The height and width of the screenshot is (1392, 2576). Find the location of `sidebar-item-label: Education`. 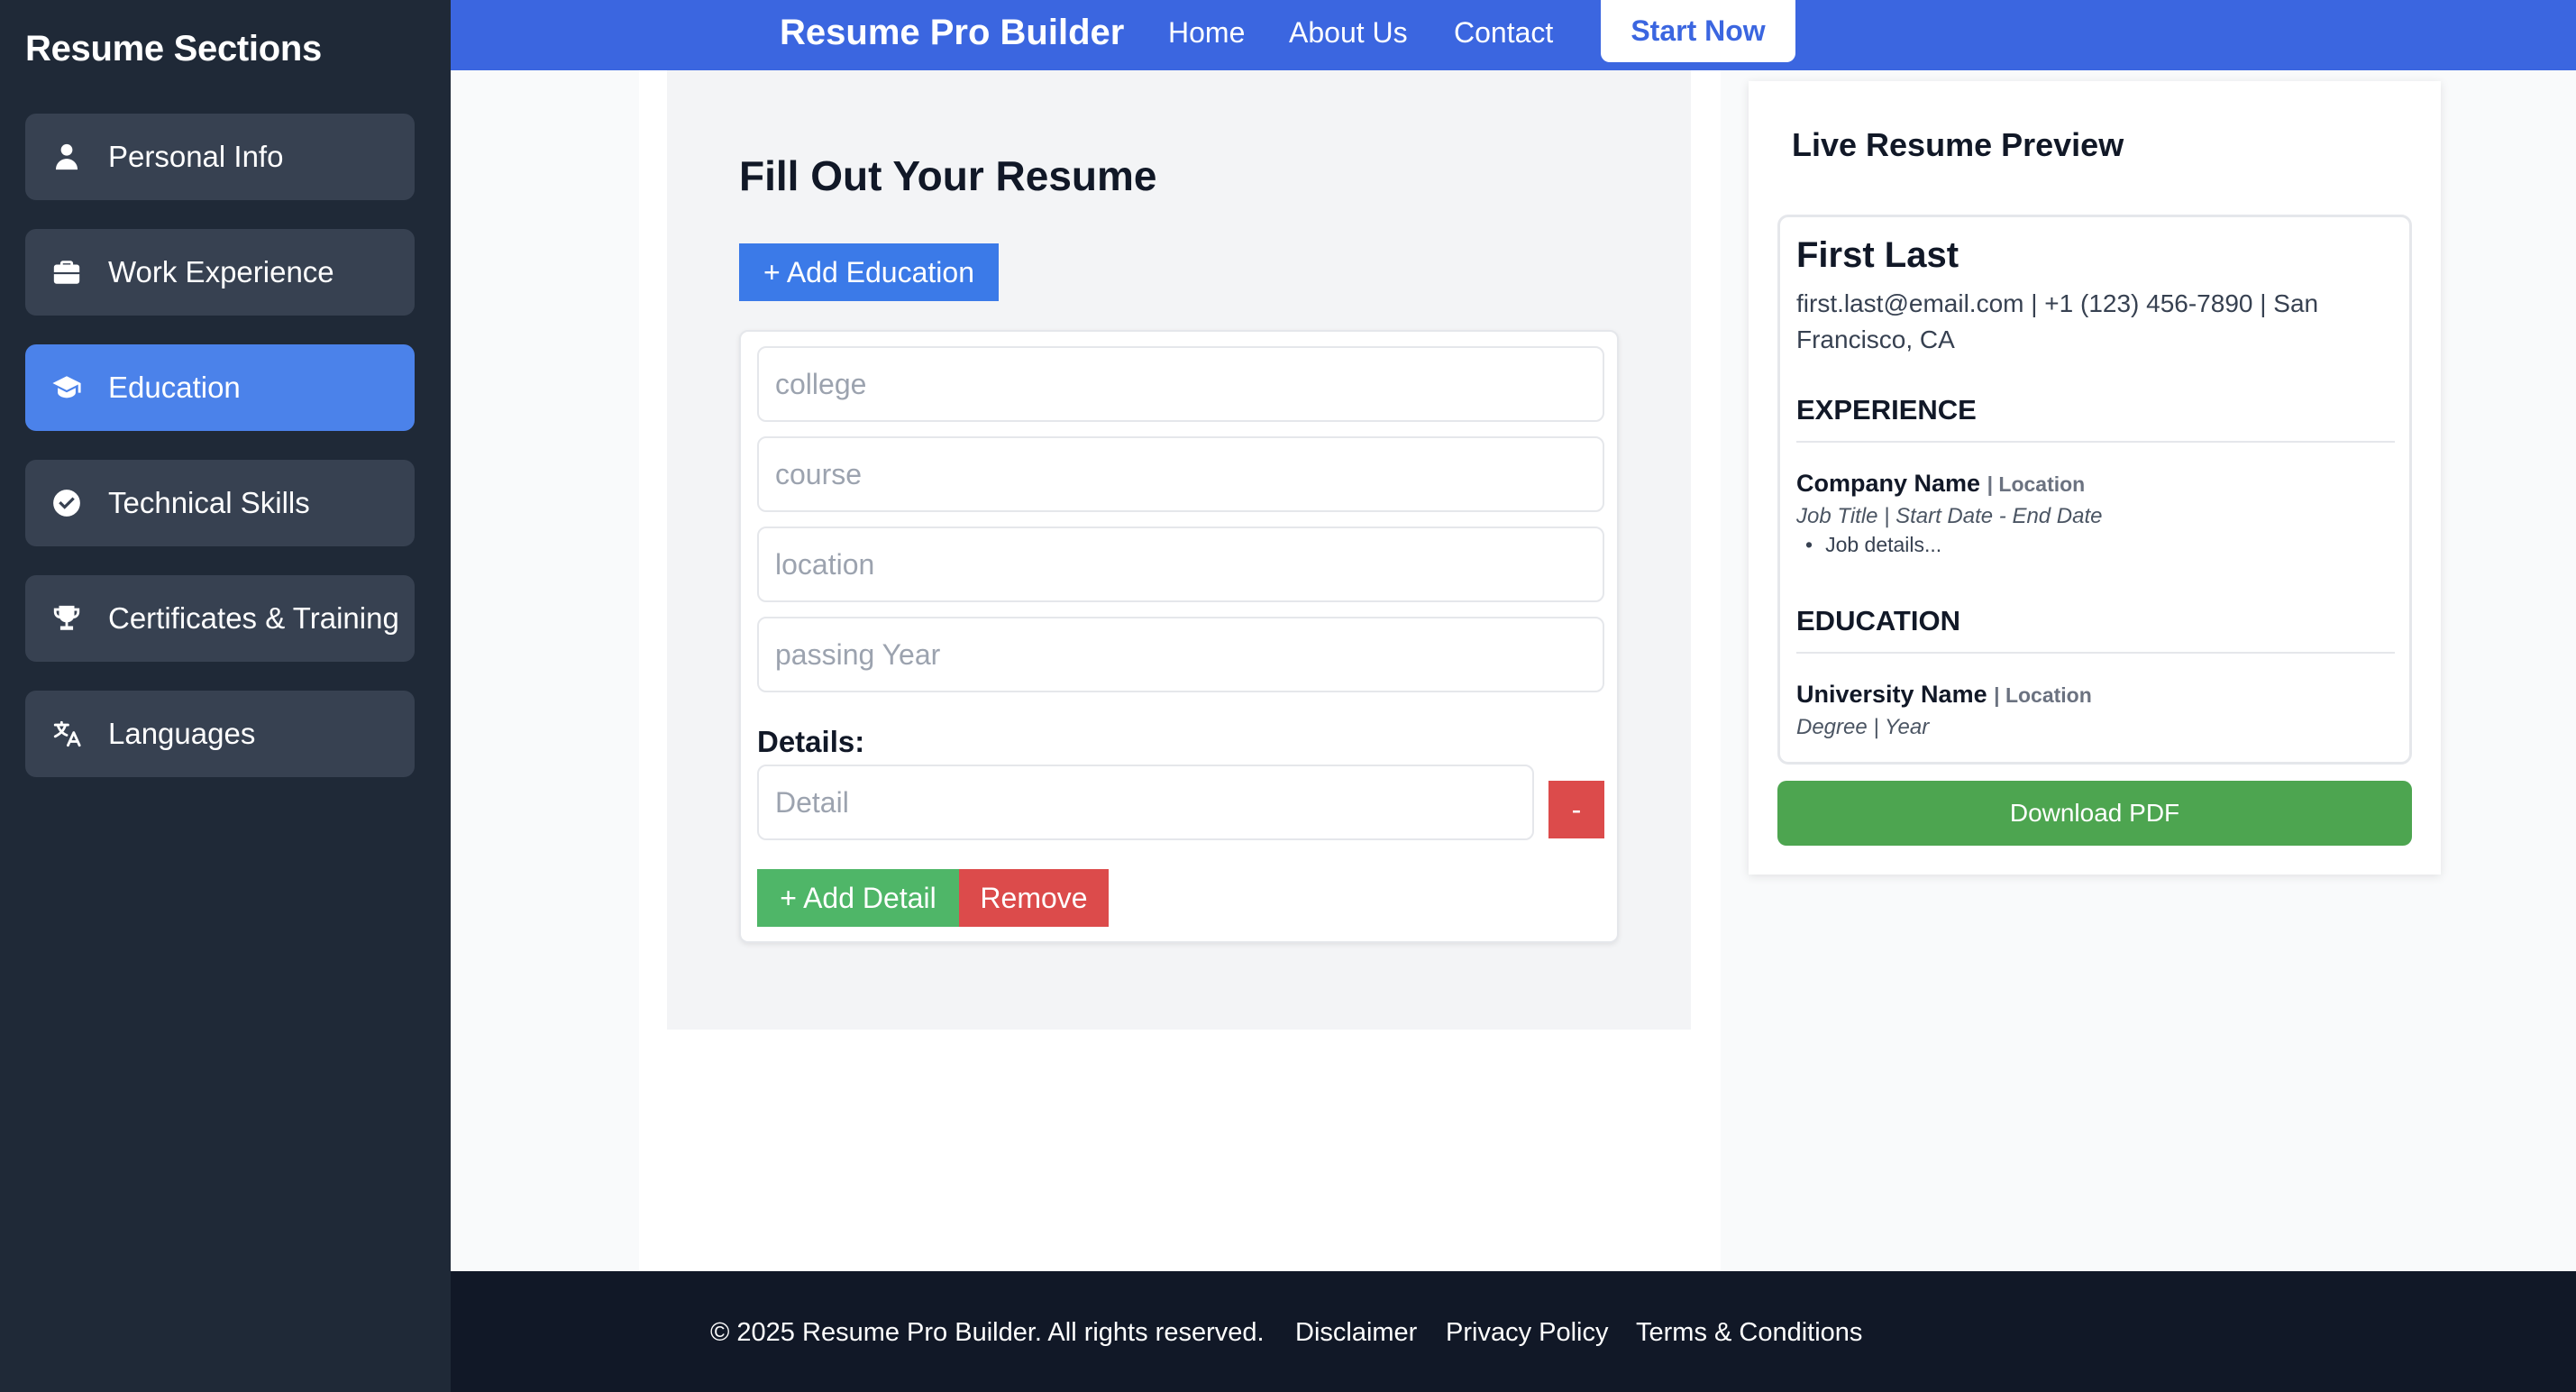

sidebar-item-label: Education is located at coordinates (175, 387).